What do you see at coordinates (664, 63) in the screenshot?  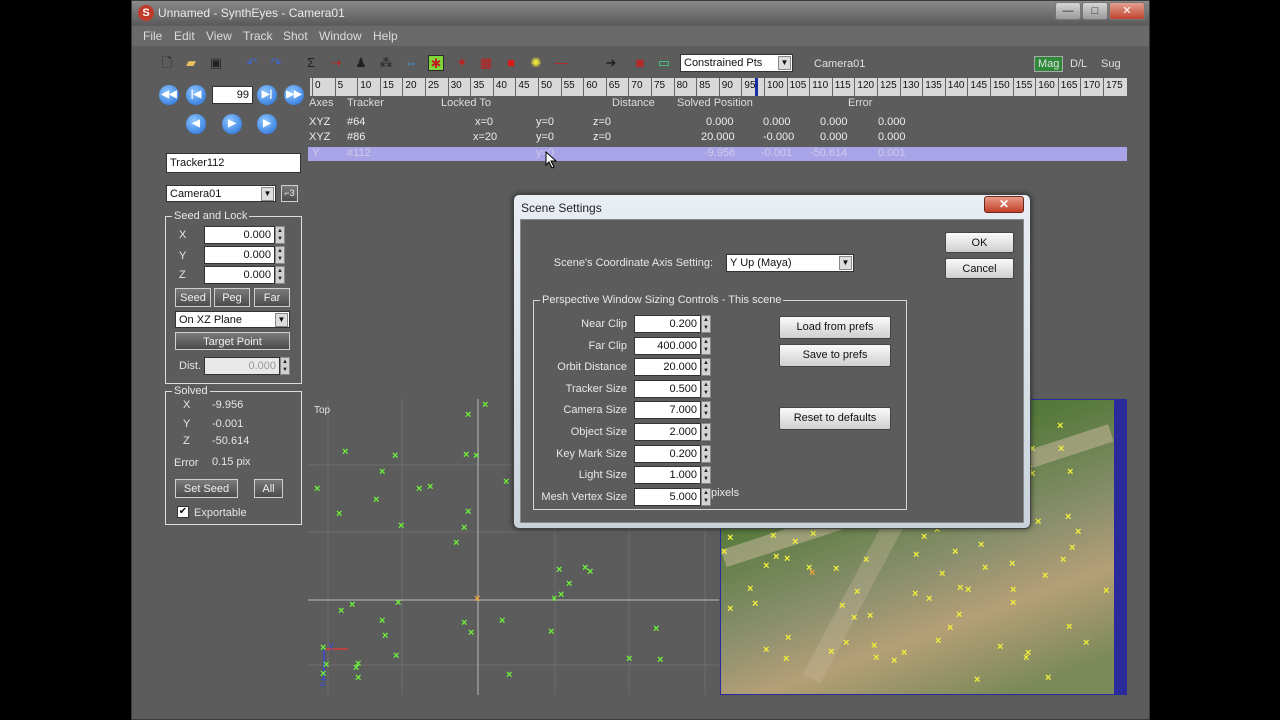 I see `screen-icon: ▭` at bounding box center [664, 63].